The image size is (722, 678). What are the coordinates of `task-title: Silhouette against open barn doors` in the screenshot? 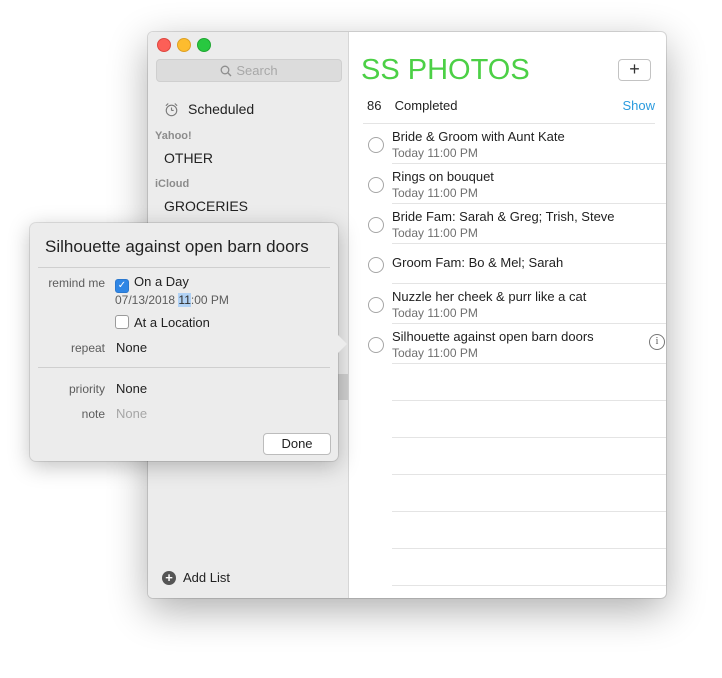 It's located at (493, 336).